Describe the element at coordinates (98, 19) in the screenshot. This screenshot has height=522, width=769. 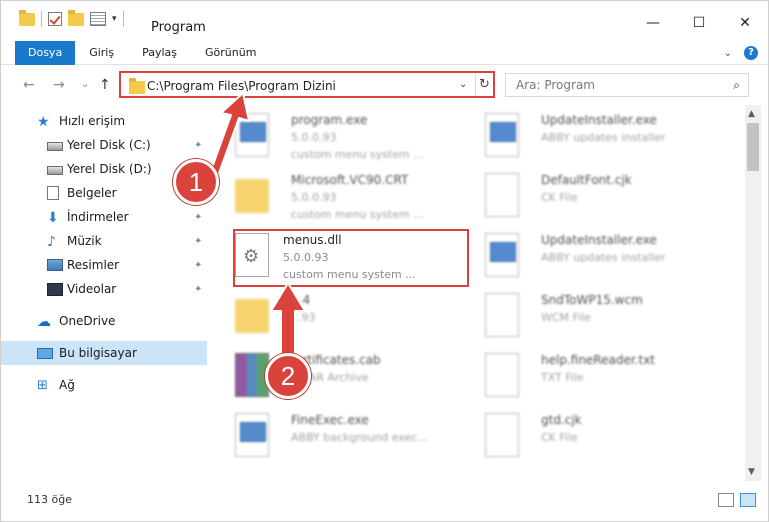
I see `properties-icon` at that location.